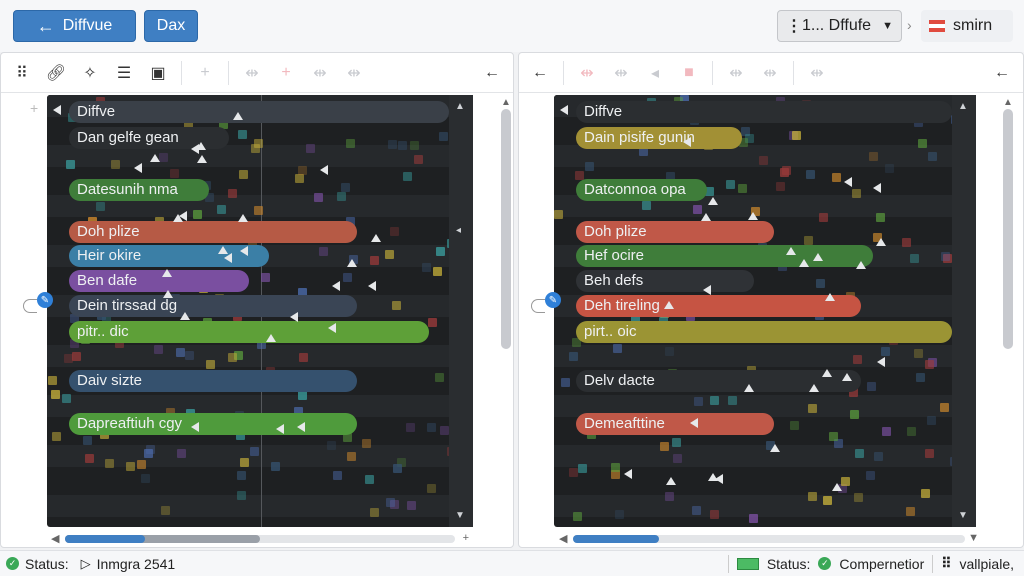  Describe the element at coordinates (136, 563) in the screenshot. I see `status-left-value: Inmgra 2541` at that location.